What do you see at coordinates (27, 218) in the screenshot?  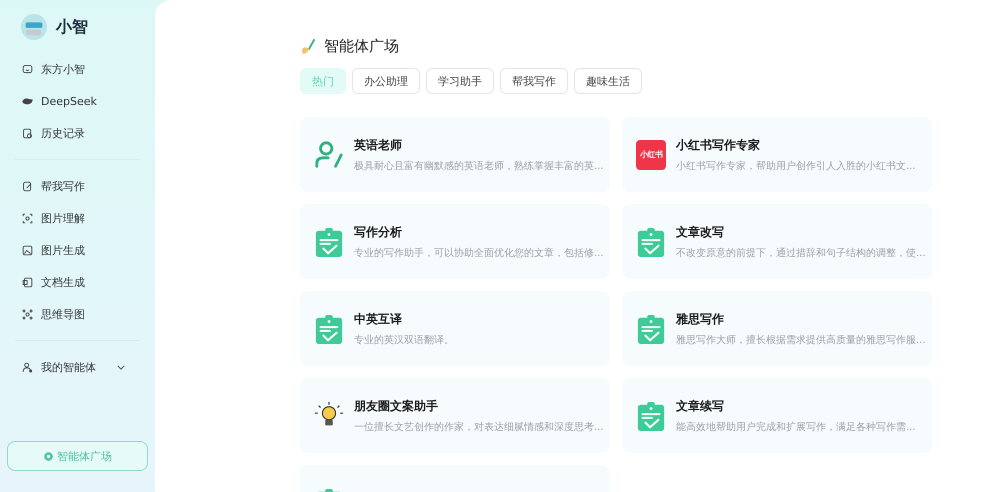 I see `scan-icon` at bounding box center [27, 218].